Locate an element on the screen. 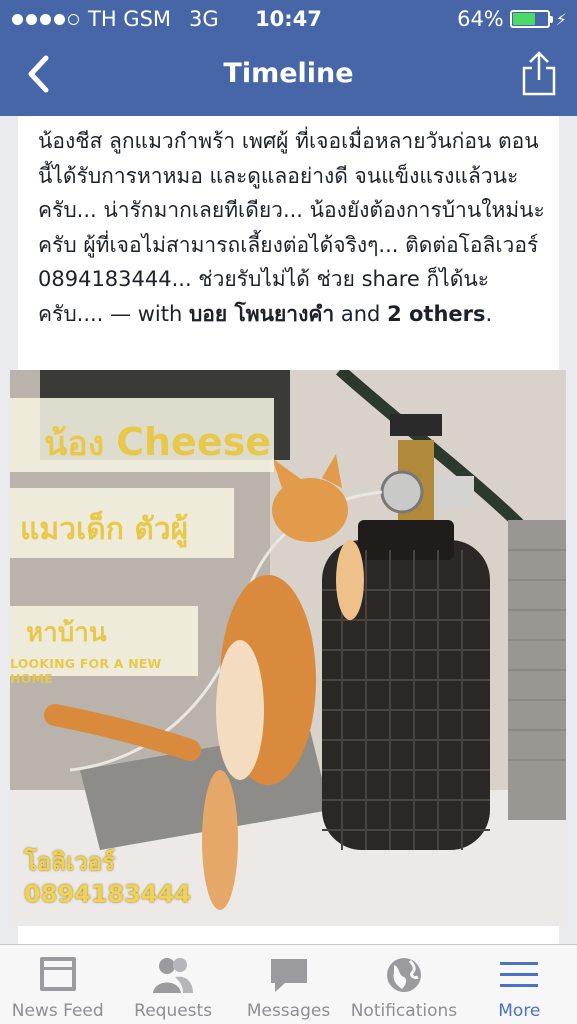  tab-label: More is located at coordinates (519, 1011).